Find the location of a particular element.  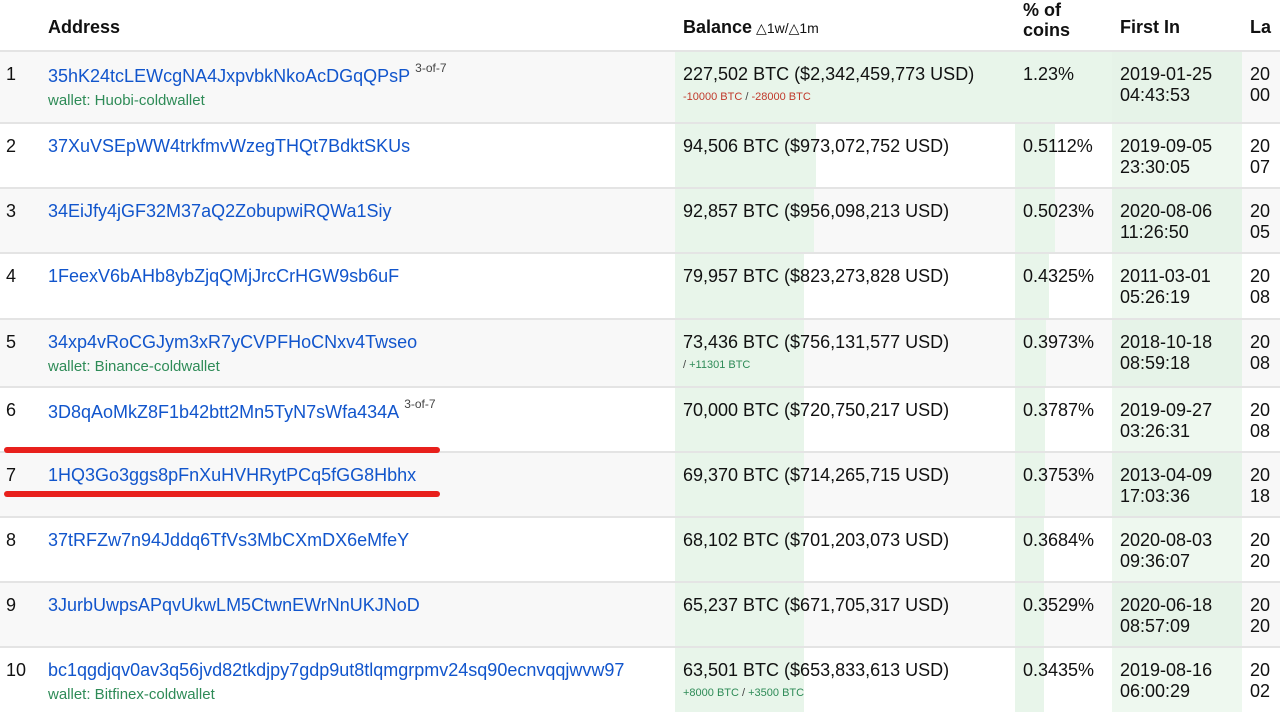

balance-value: 65,237 BTC ($671,705,317 USD) is located at coordinates (816, 605).